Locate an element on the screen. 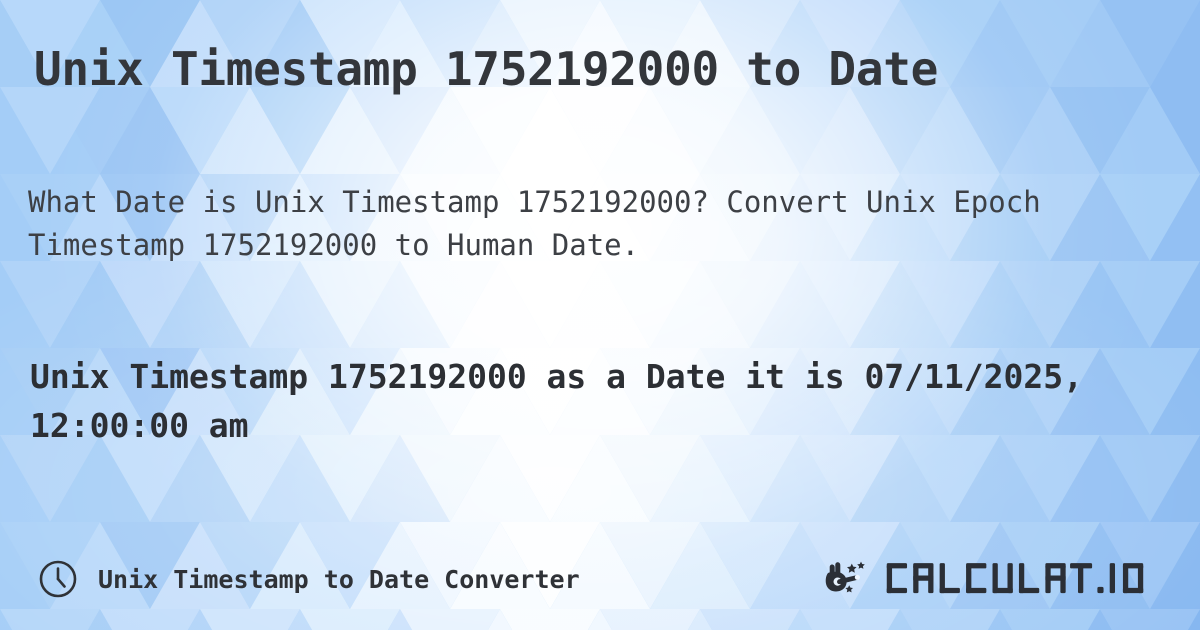 The width and height of the screenshot is (1200, 630). brand-logo is located at coordinates (996, 579).